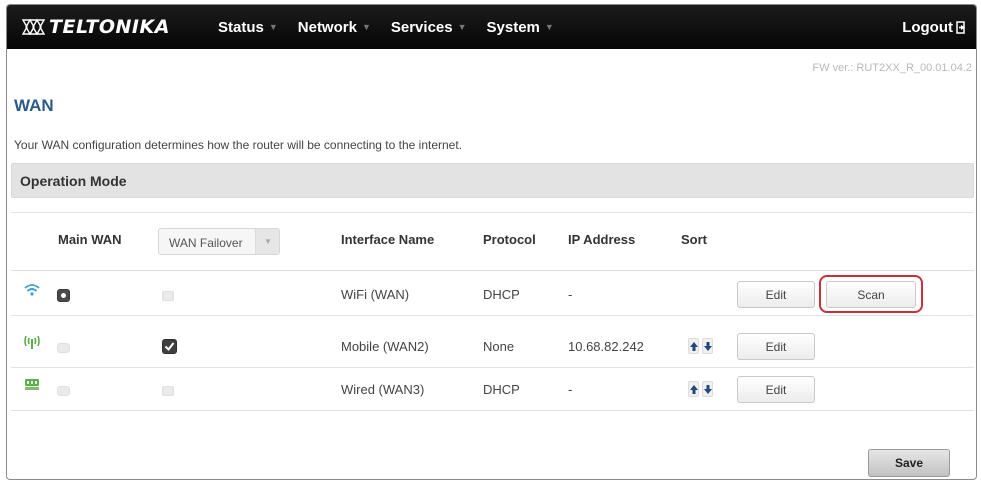  Describe the element at coordinates (32, 384) in the screenshot. I see `wired-icon` at that location.